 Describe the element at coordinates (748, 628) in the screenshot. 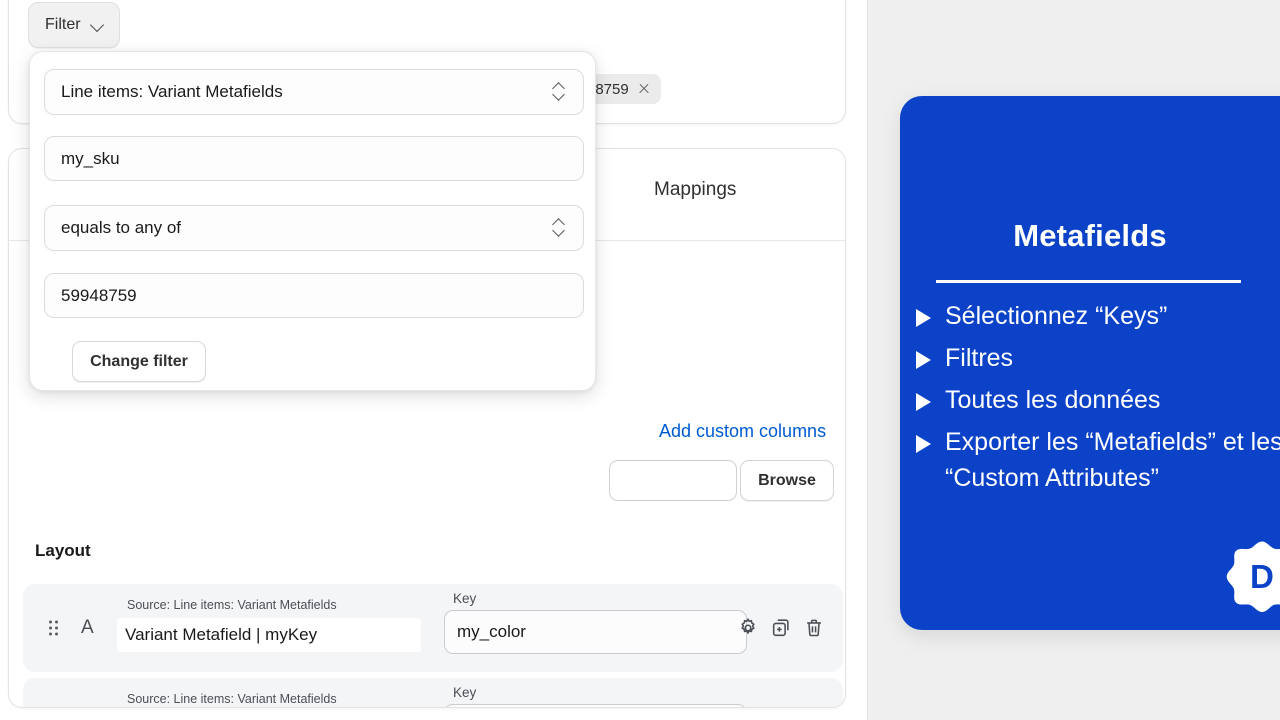

I see `gear-icon` at that location.